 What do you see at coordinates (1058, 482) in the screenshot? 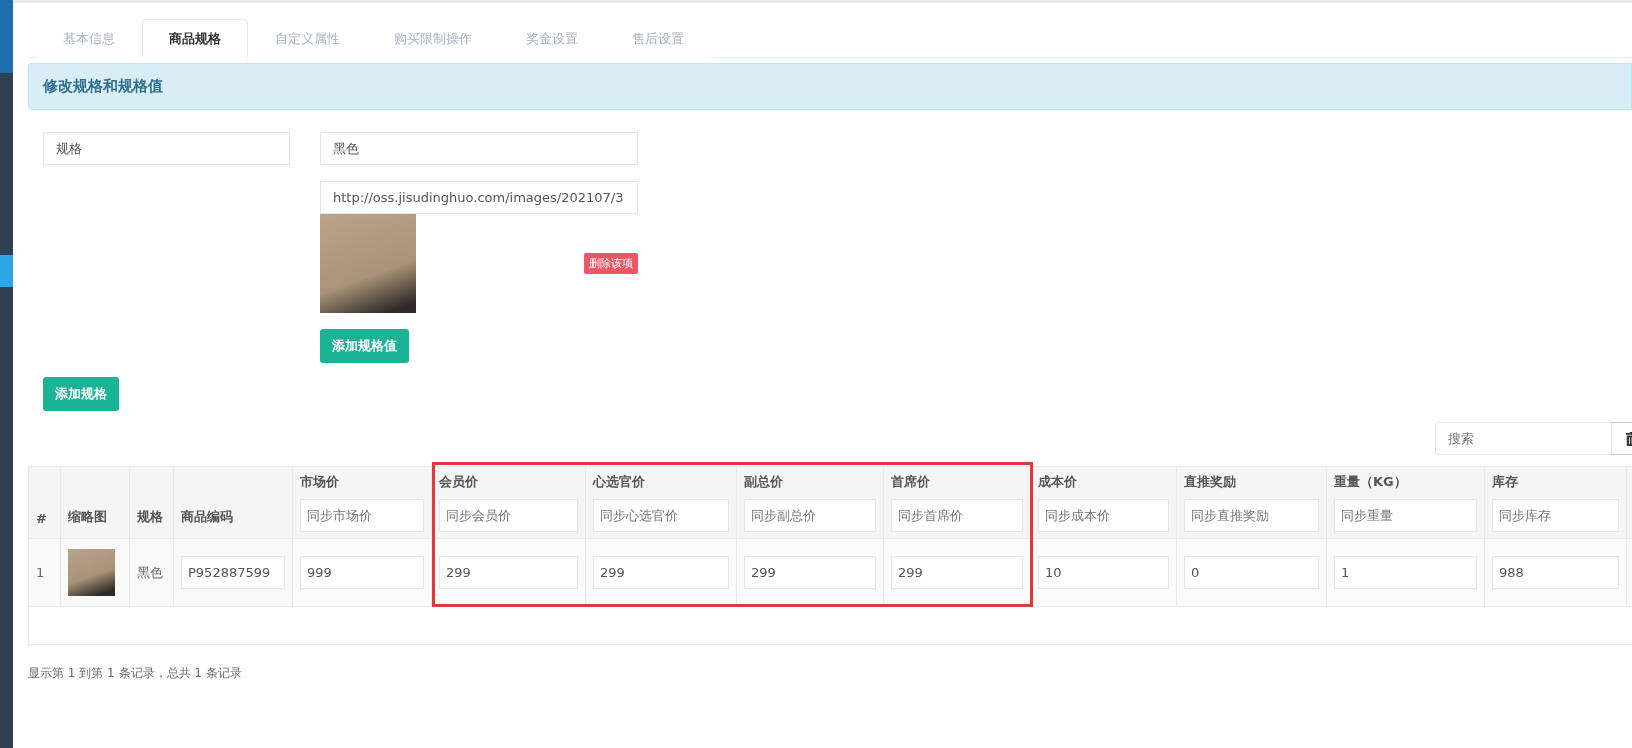
I see `column-label: 成本价` at bounding box center [1058, 482].